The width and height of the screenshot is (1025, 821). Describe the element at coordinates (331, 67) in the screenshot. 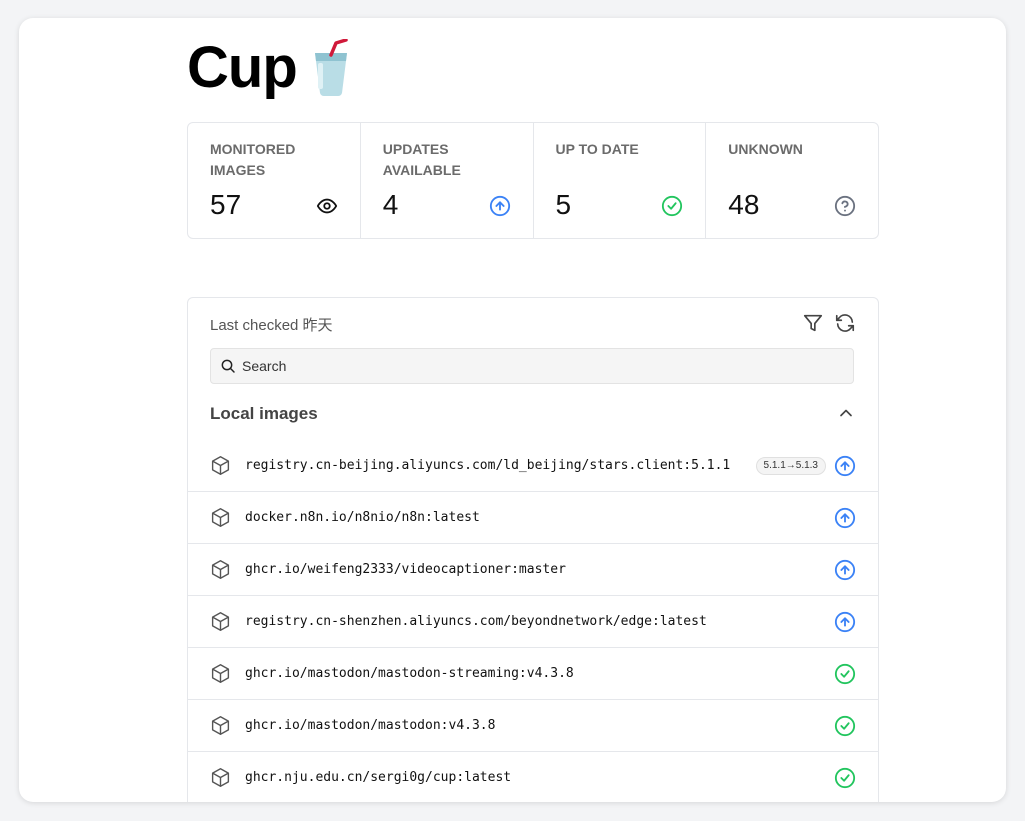

I see `cup-logo-icon` at that location.